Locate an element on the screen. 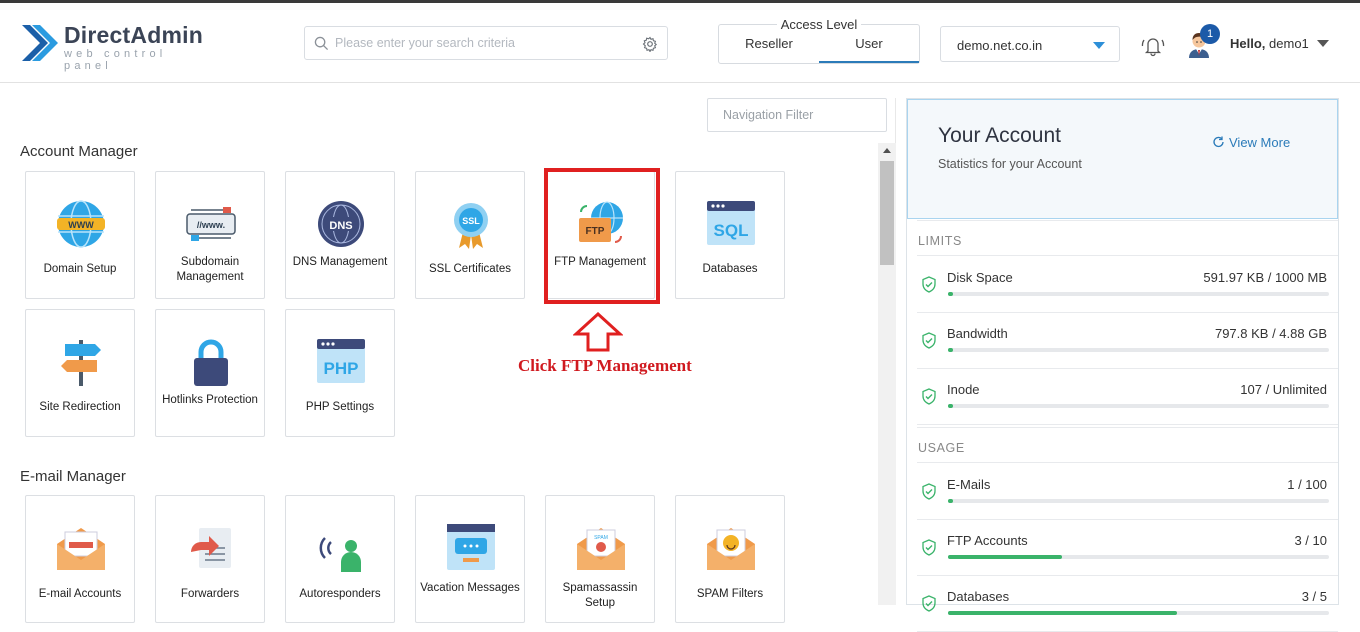  access-level-switch: Access Level Reseller User is located at coordinates (819, 40).